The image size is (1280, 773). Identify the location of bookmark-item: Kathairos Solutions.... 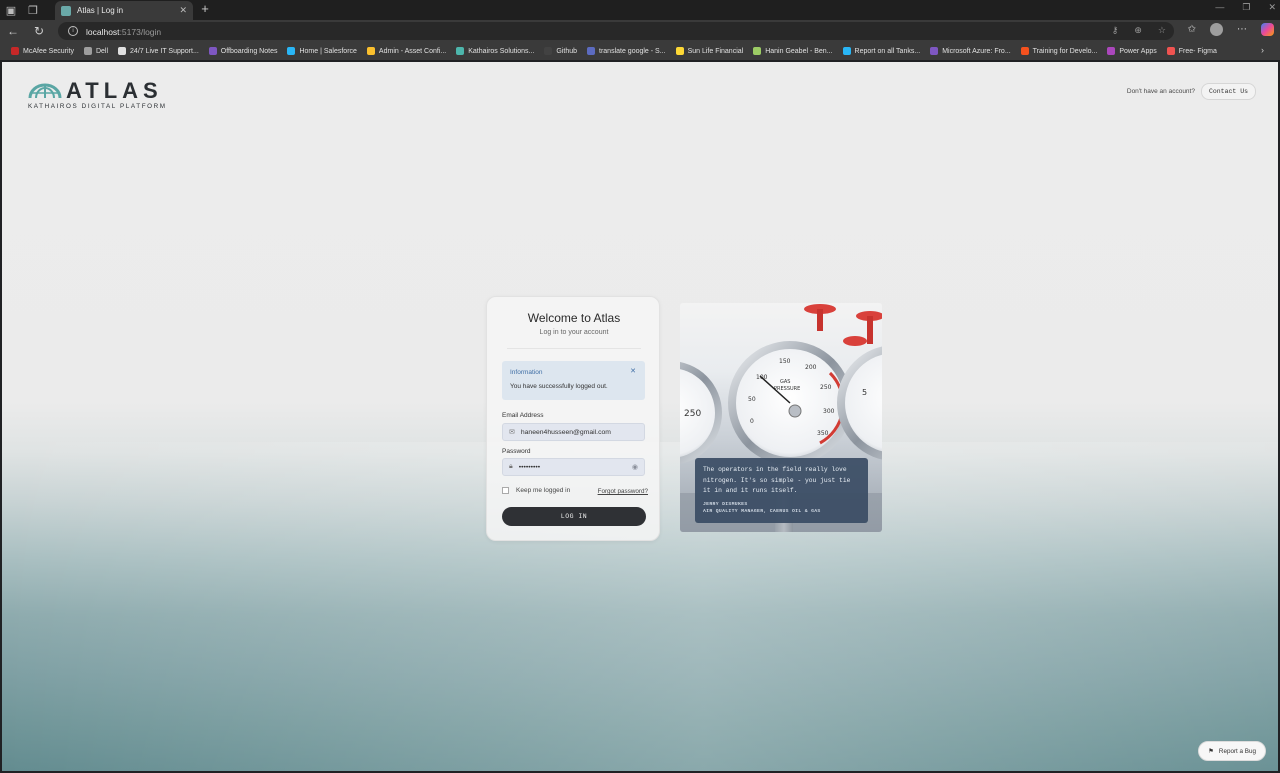
(495, 51).